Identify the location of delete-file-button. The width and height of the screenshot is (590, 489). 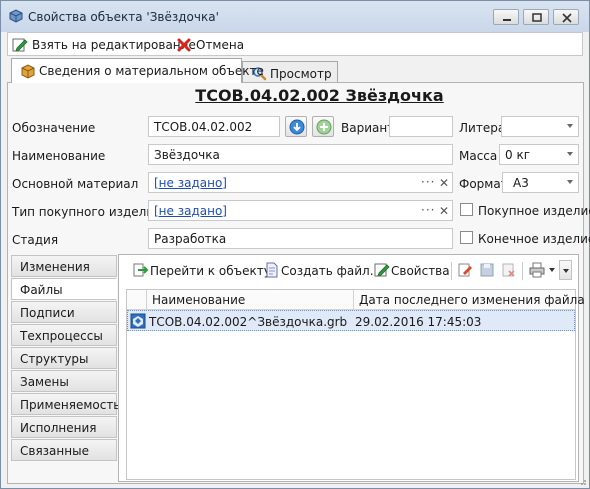
(509, 271).